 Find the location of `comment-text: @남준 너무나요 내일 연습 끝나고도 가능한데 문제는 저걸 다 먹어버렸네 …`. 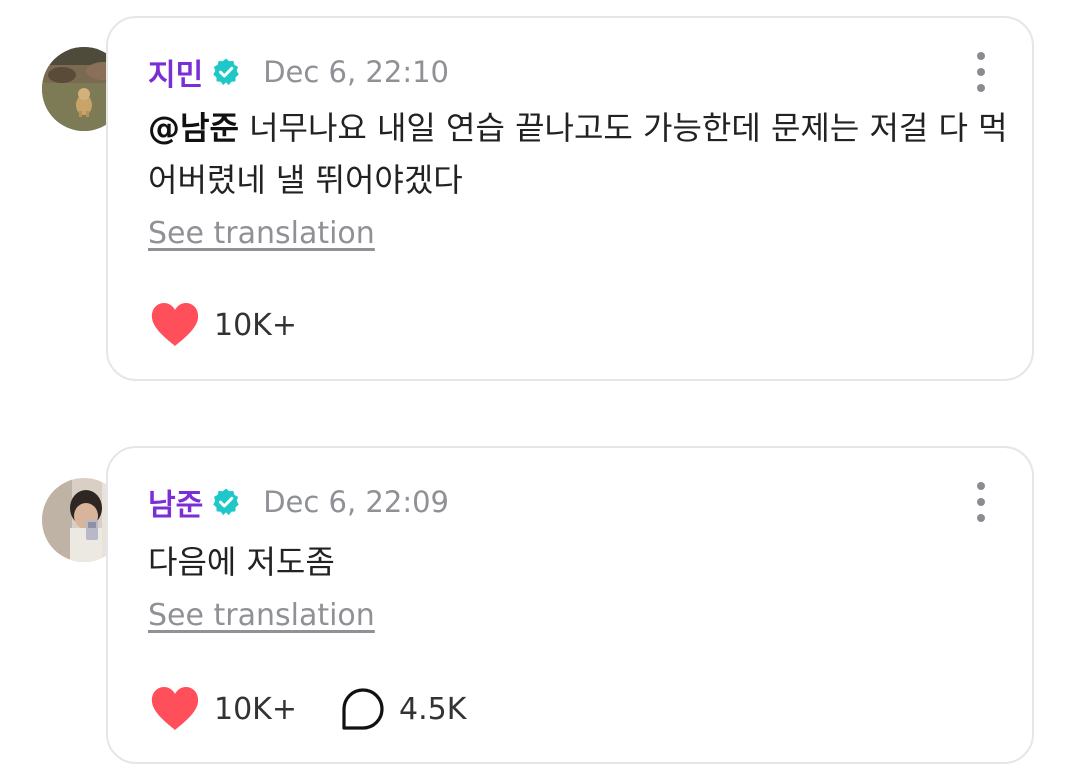

comment-text: @남준 너무나요 내일 연습 끝나고도 가능한데 문제는 저걸 다 먹어버렸네 … is located at coordinates (578, 154).